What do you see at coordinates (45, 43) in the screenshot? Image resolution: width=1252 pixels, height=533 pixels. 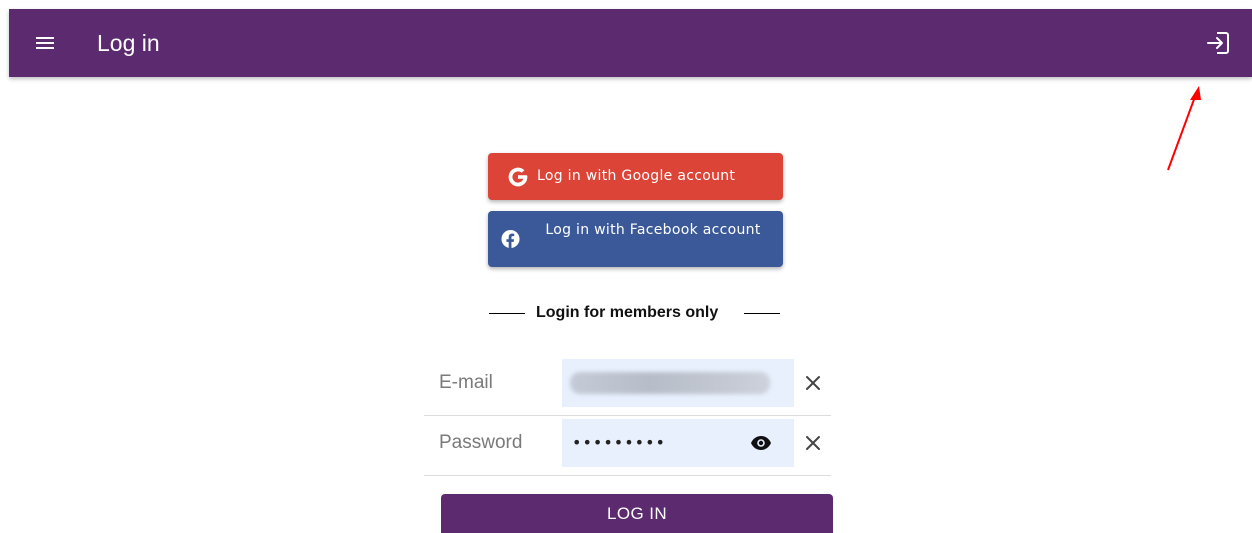 I see `menu-icon` at bounding box center [45, 43].